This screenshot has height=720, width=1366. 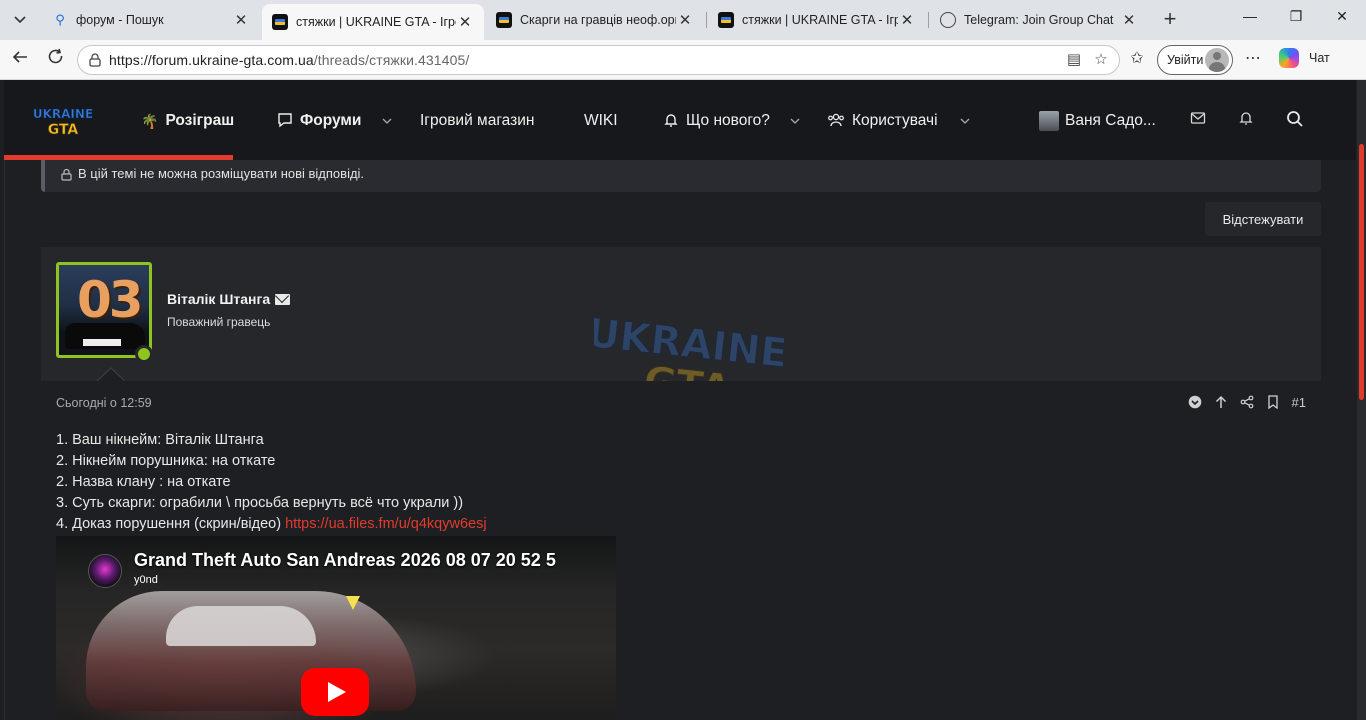 I want to click on arrow-up-icon, so click(x=1221, y=402).